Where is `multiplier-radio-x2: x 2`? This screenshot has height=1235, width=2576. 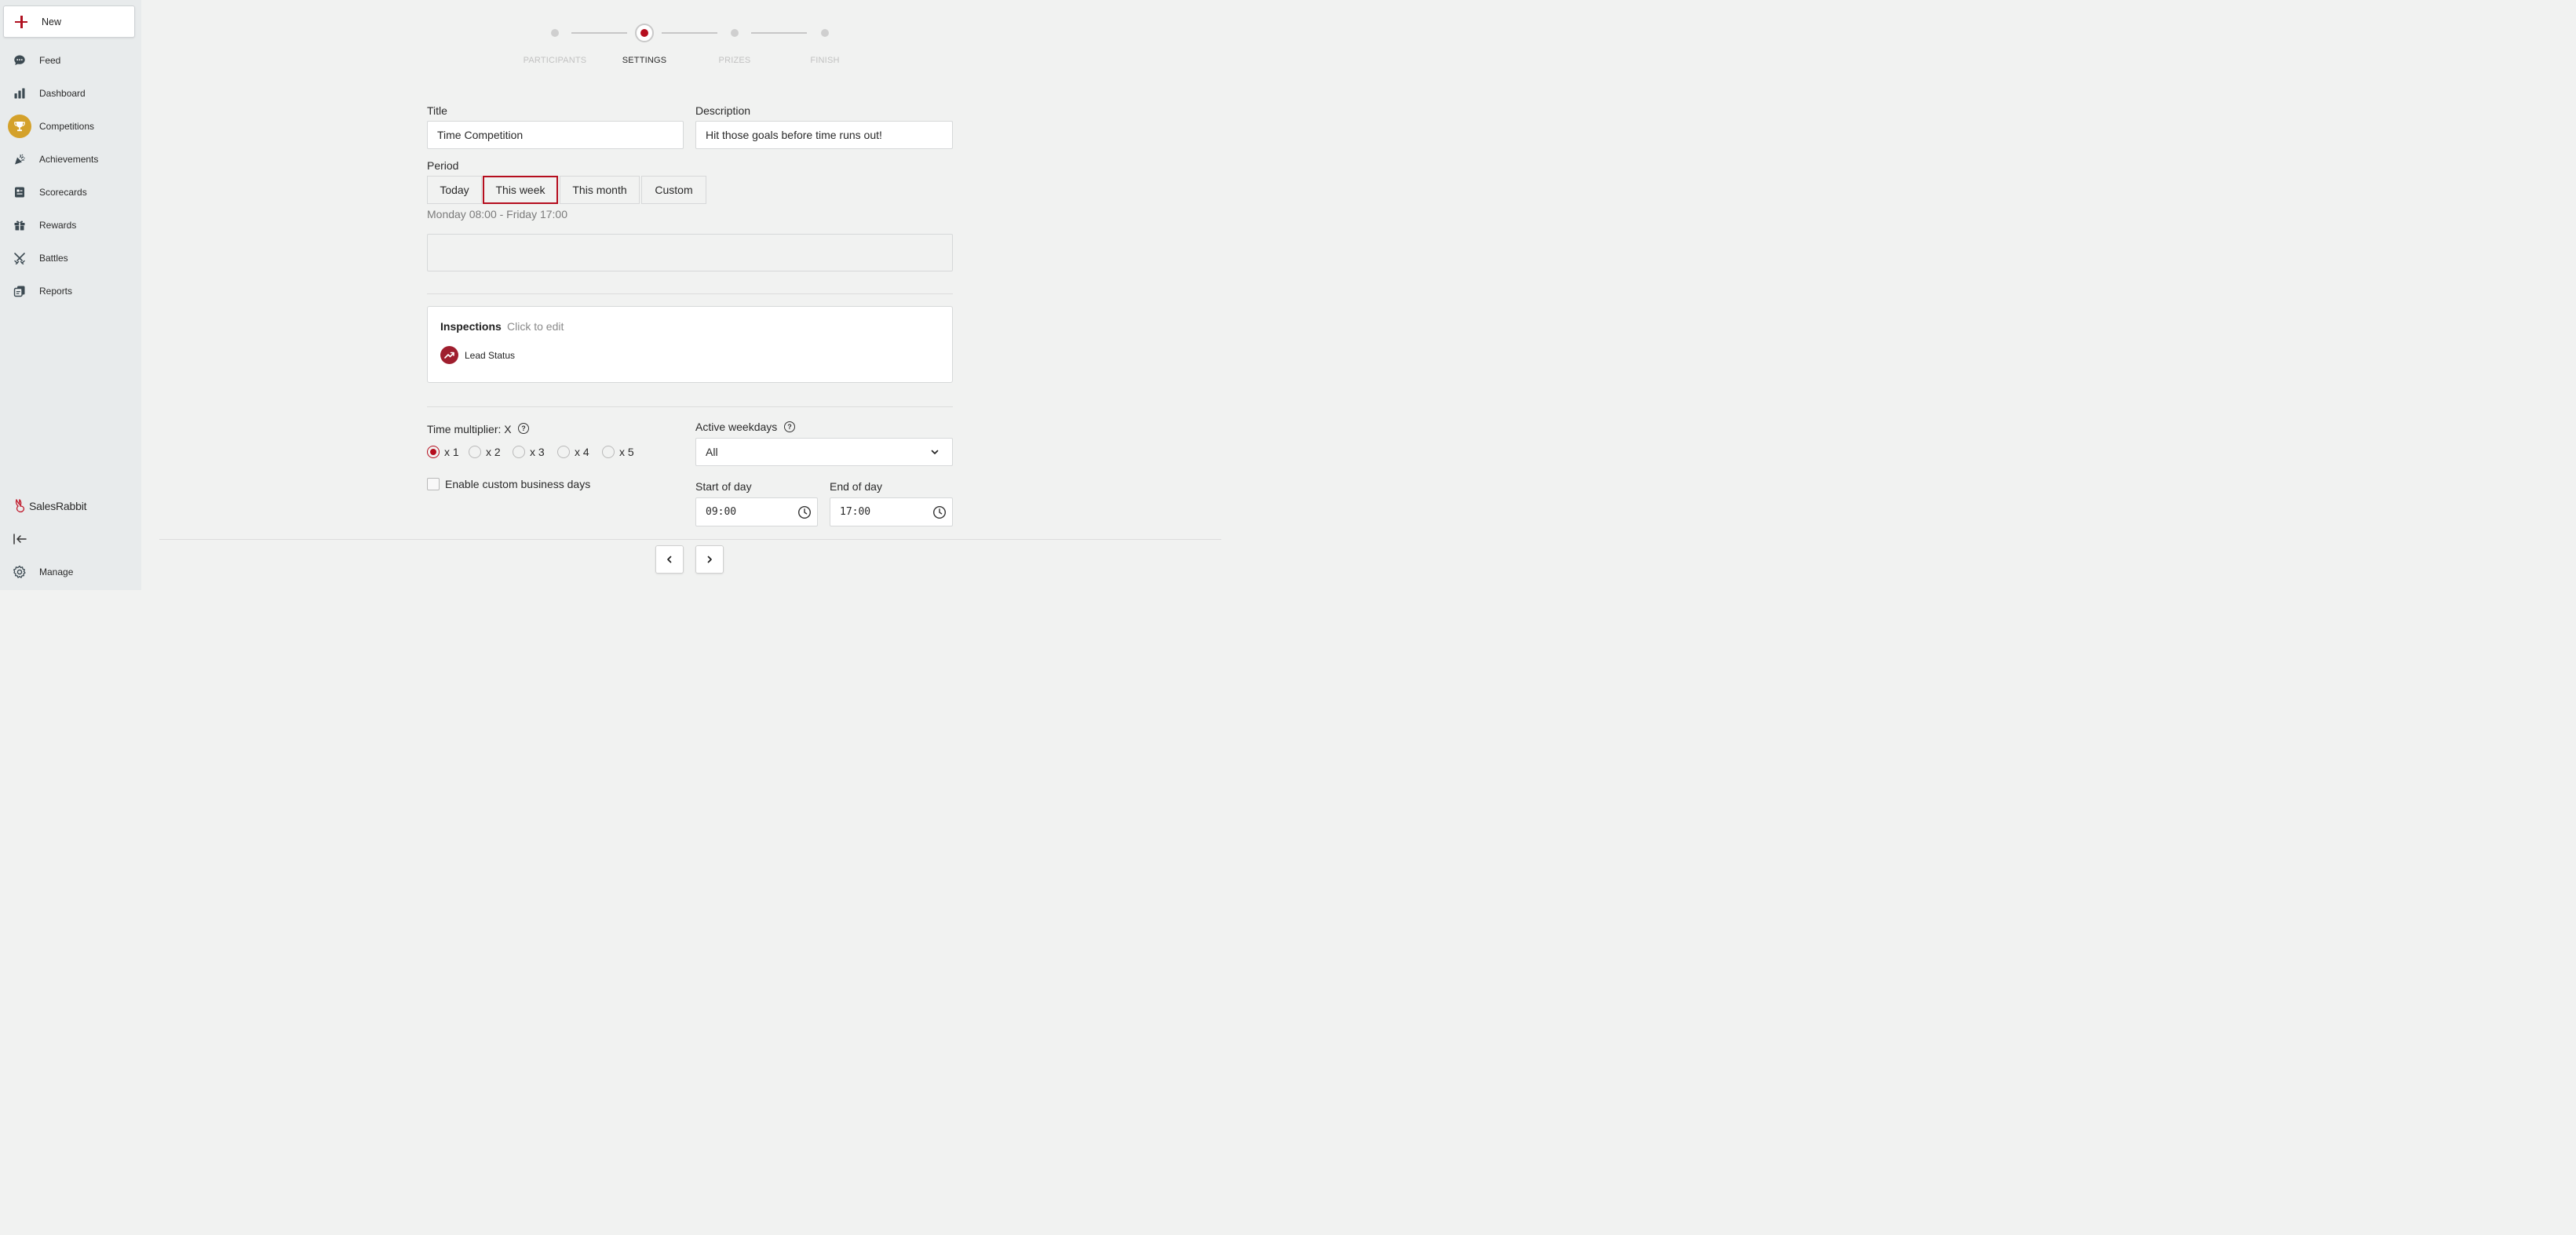 multiplier-radio-x2: x 2 is located at coordinates (485, 452).